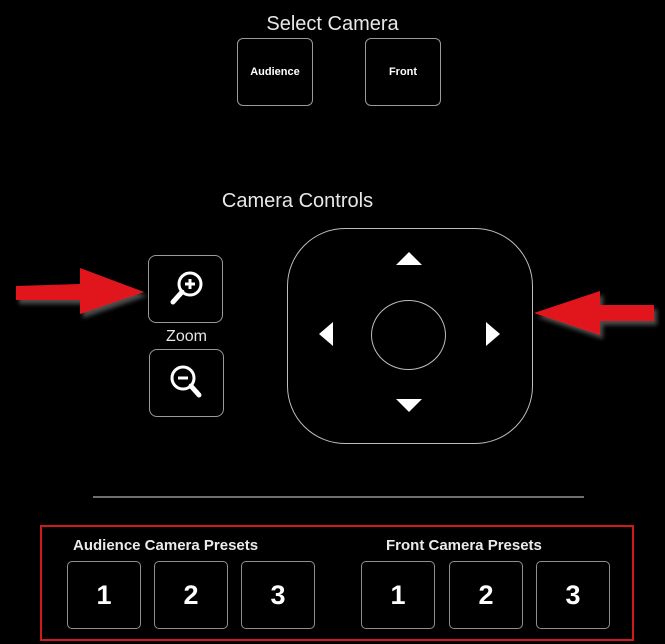 The height and width of the screenshot is (644, 665). What do you see at coordinates (594, 313) in the screenshot?
I see `red-pointer-arrow-right-icon` at bounding box center [594, 313].